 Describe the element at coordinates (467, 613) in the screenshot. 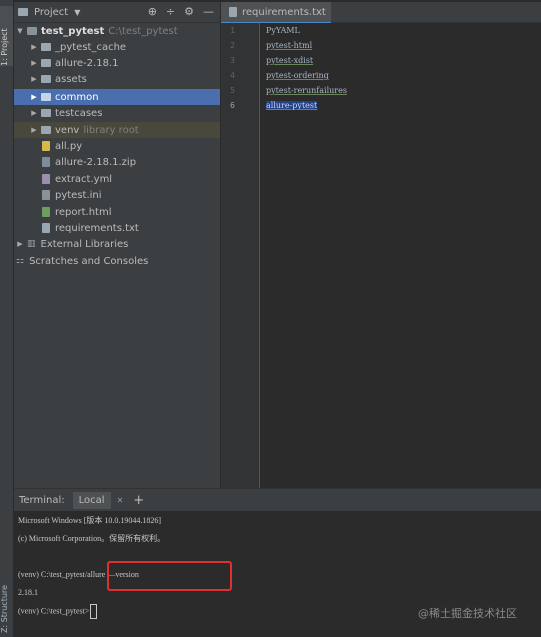

I see `watermark: @稀土掘金技术社区` at that location.